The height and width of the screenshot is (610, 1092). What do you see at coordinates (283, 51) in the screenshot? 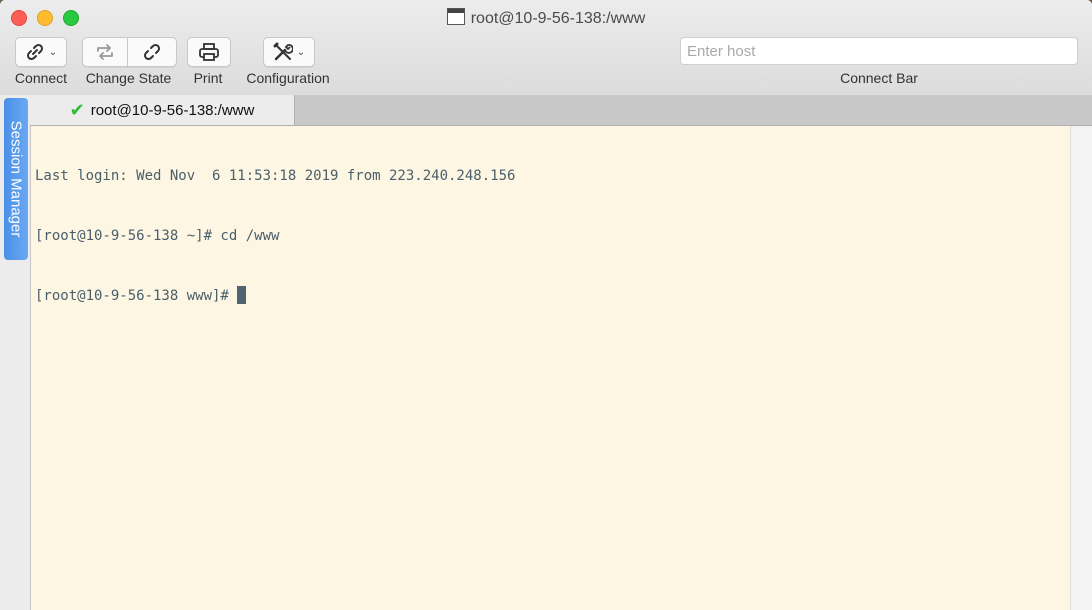
I see `tools-icon` at bounding box center [283, 51].